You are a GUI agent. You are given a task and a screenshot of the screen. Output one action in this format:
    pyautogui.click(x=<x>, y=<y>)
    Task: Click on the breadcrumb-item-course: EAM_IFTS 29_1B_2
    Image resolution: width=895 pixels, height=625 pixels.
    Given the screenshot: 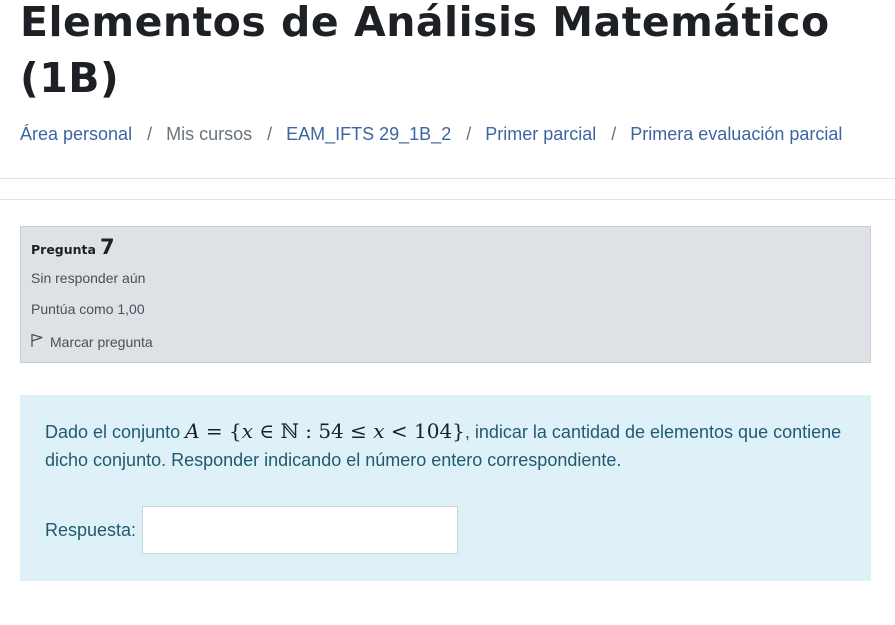 What is the action you would take?
    pyautogui.click(x=368, y=134)
    